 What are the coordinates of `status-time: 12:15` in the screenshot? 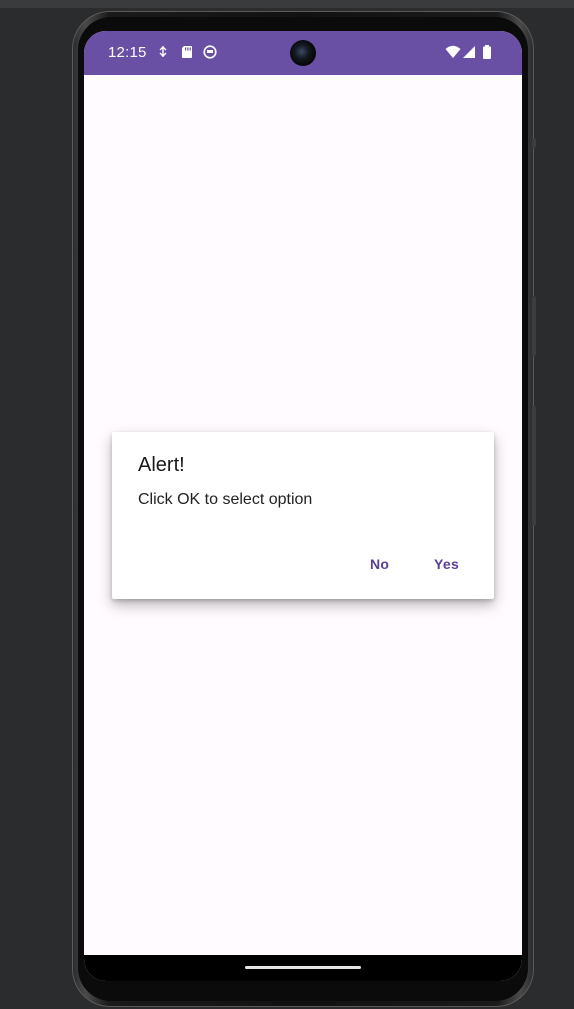 It's located at (127, 52).